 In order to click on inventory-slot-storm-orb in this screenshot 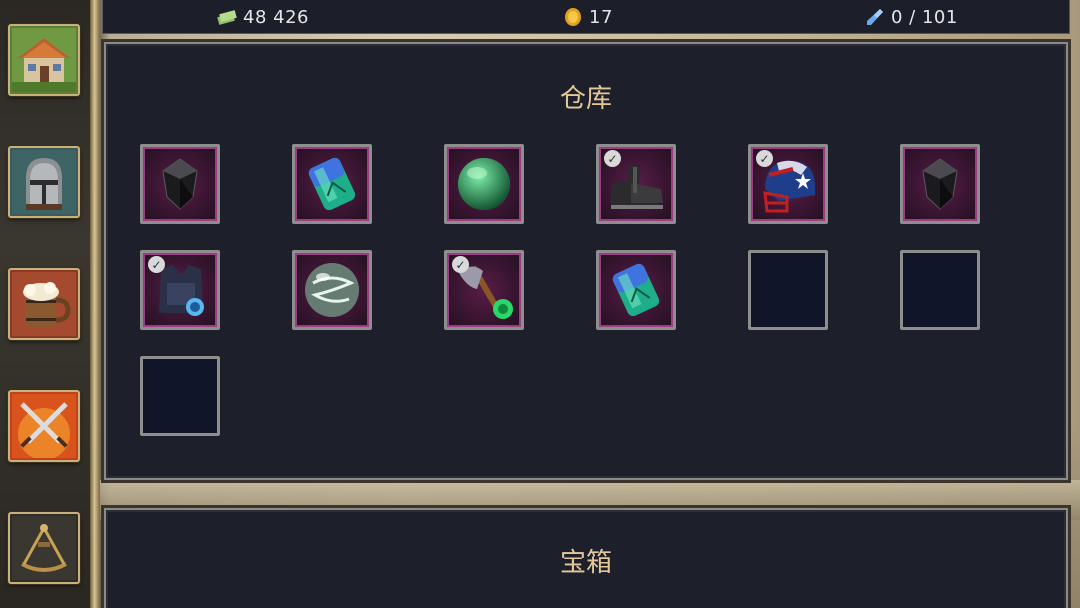, I will do `click(332, 290)`.